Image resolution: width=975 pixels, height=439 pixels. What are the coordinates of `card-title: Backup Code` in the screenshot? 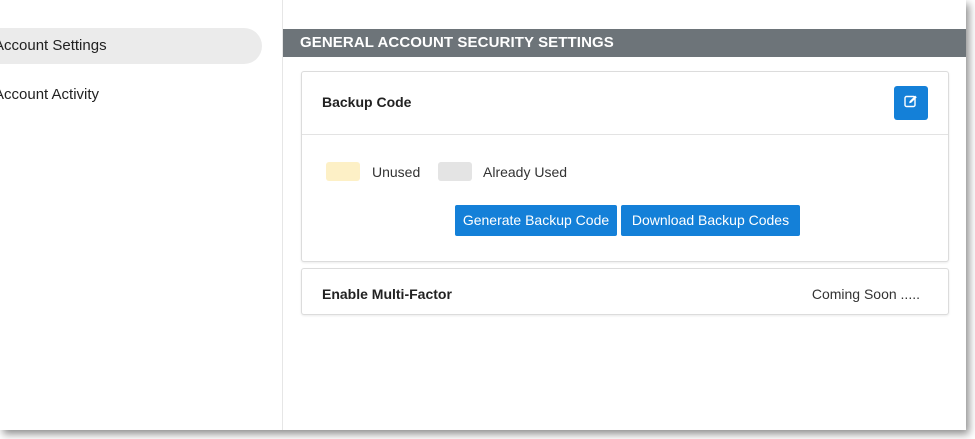 It's located at (367, 102).